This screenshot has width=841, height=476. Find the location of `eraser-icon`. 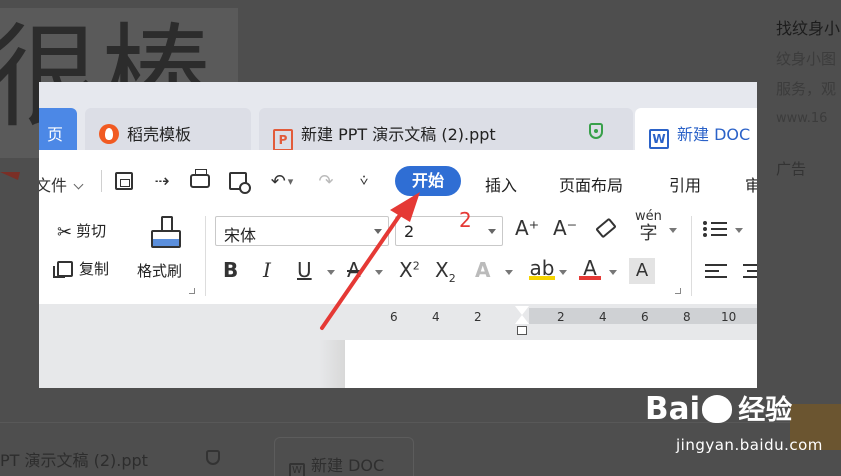

eraser-icon is located at coordinates (606, 228).